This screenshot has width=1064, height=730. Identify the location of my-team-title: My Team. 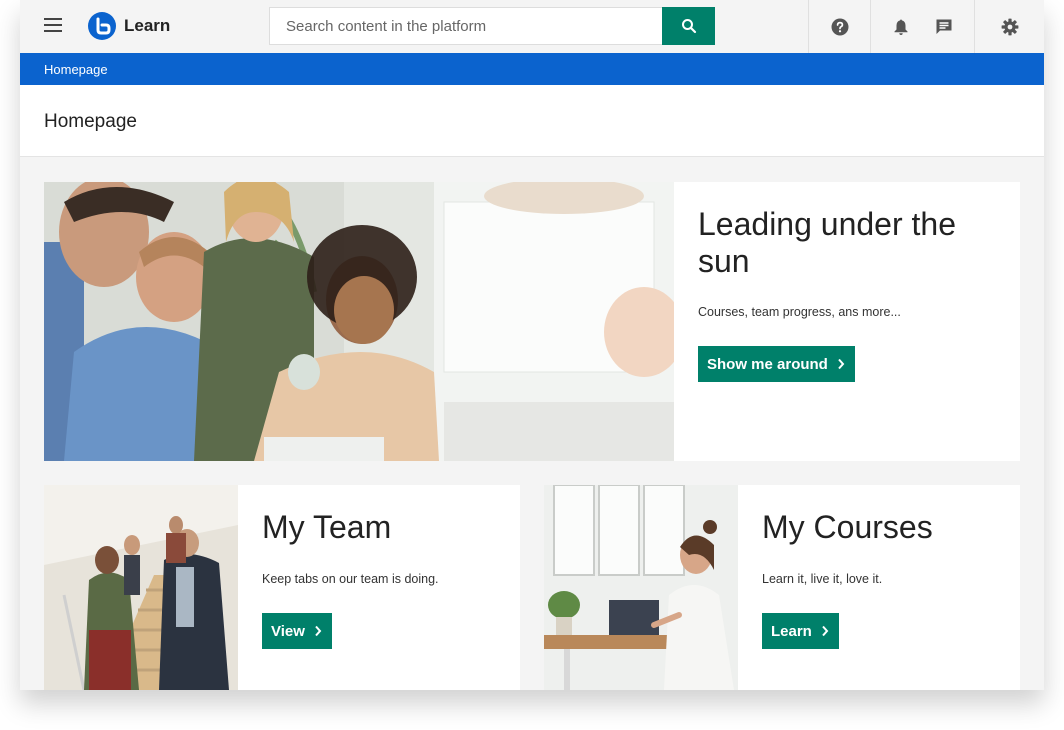
(327, 527).